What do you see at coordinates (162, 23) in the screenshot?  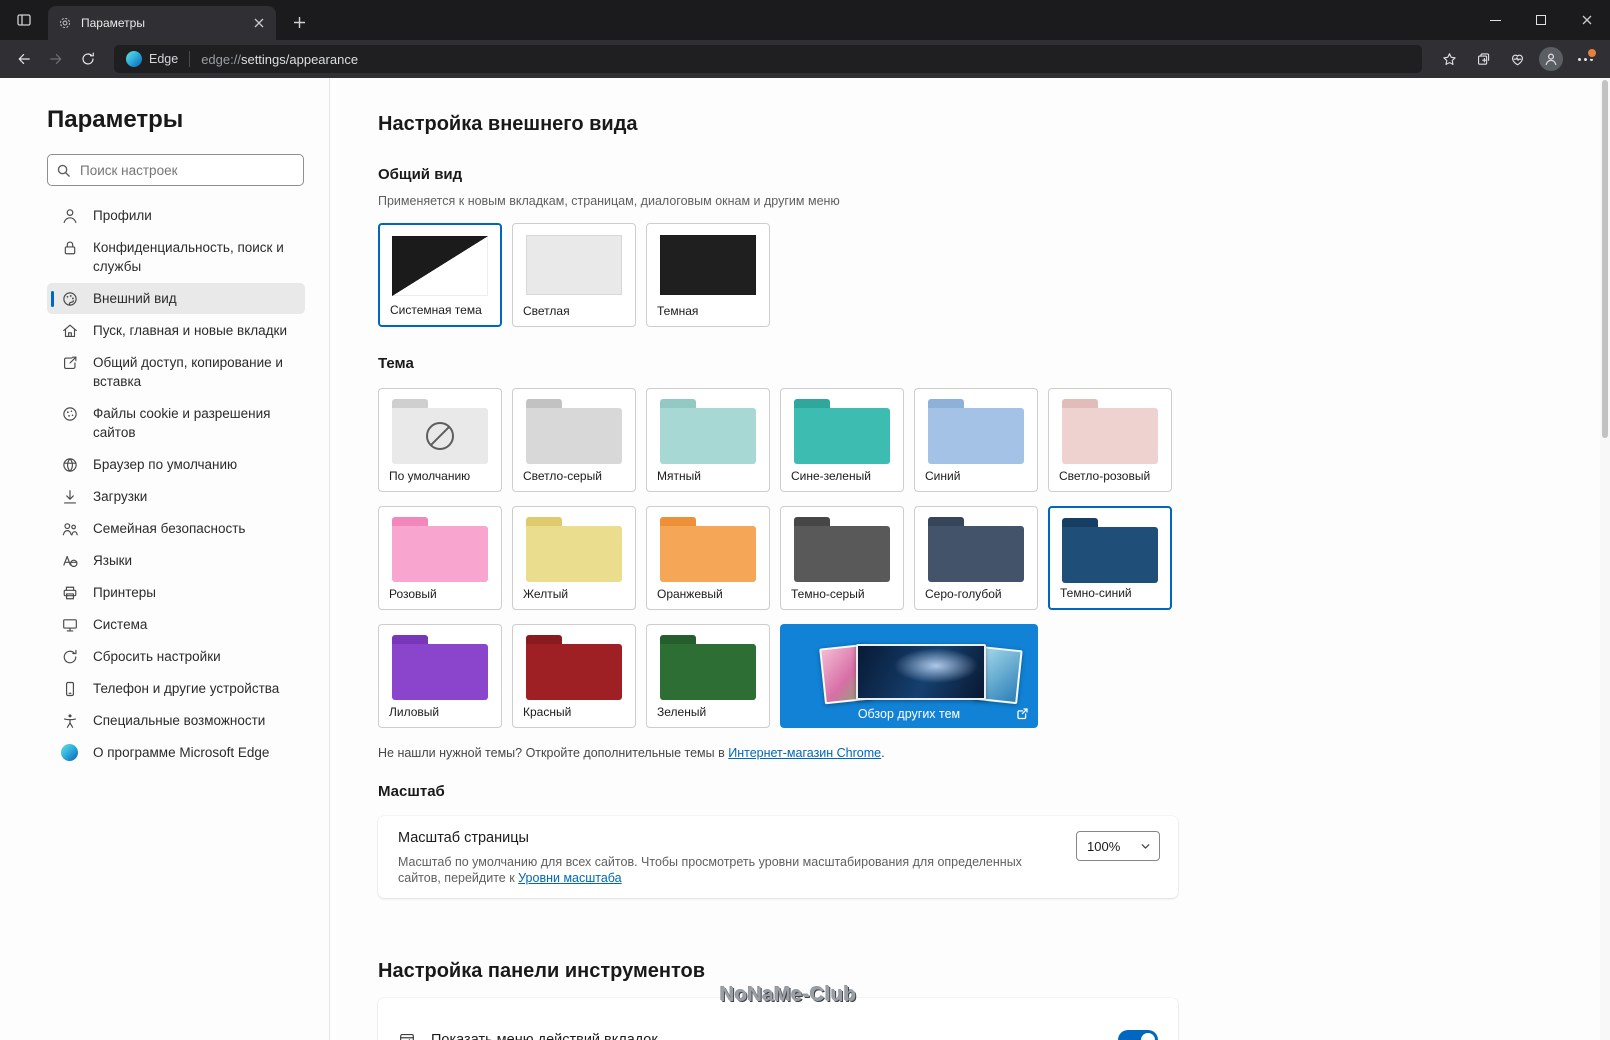 I see `active-tab: Параметры` at bounding box center [162, 23].